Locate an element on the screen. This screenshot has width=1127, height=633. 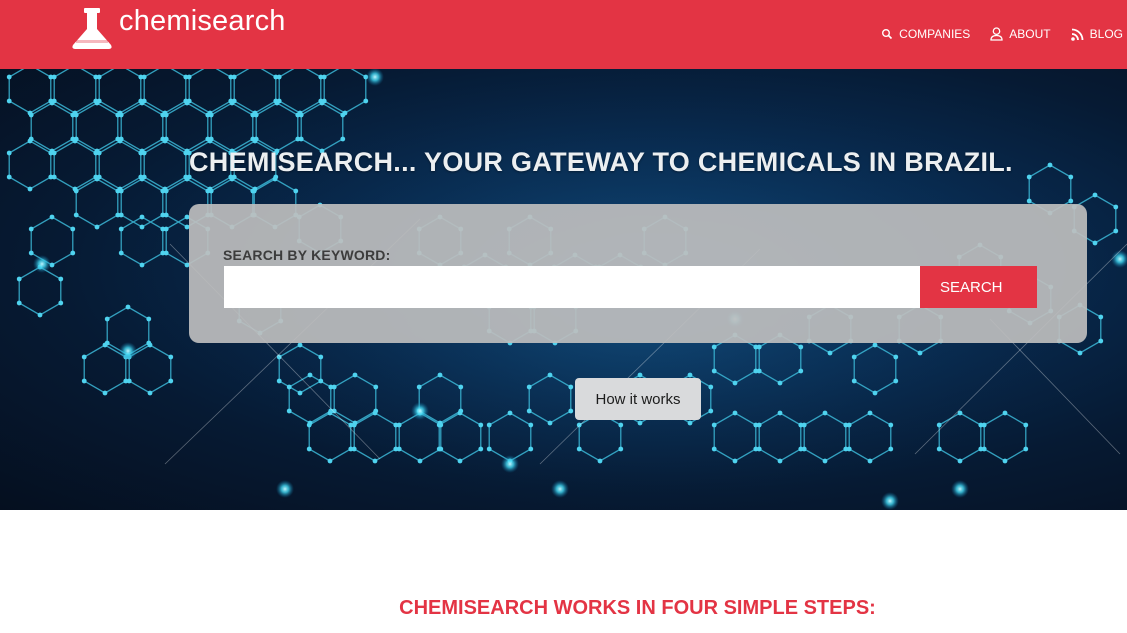
search-input is located at coordinates (572, 287).